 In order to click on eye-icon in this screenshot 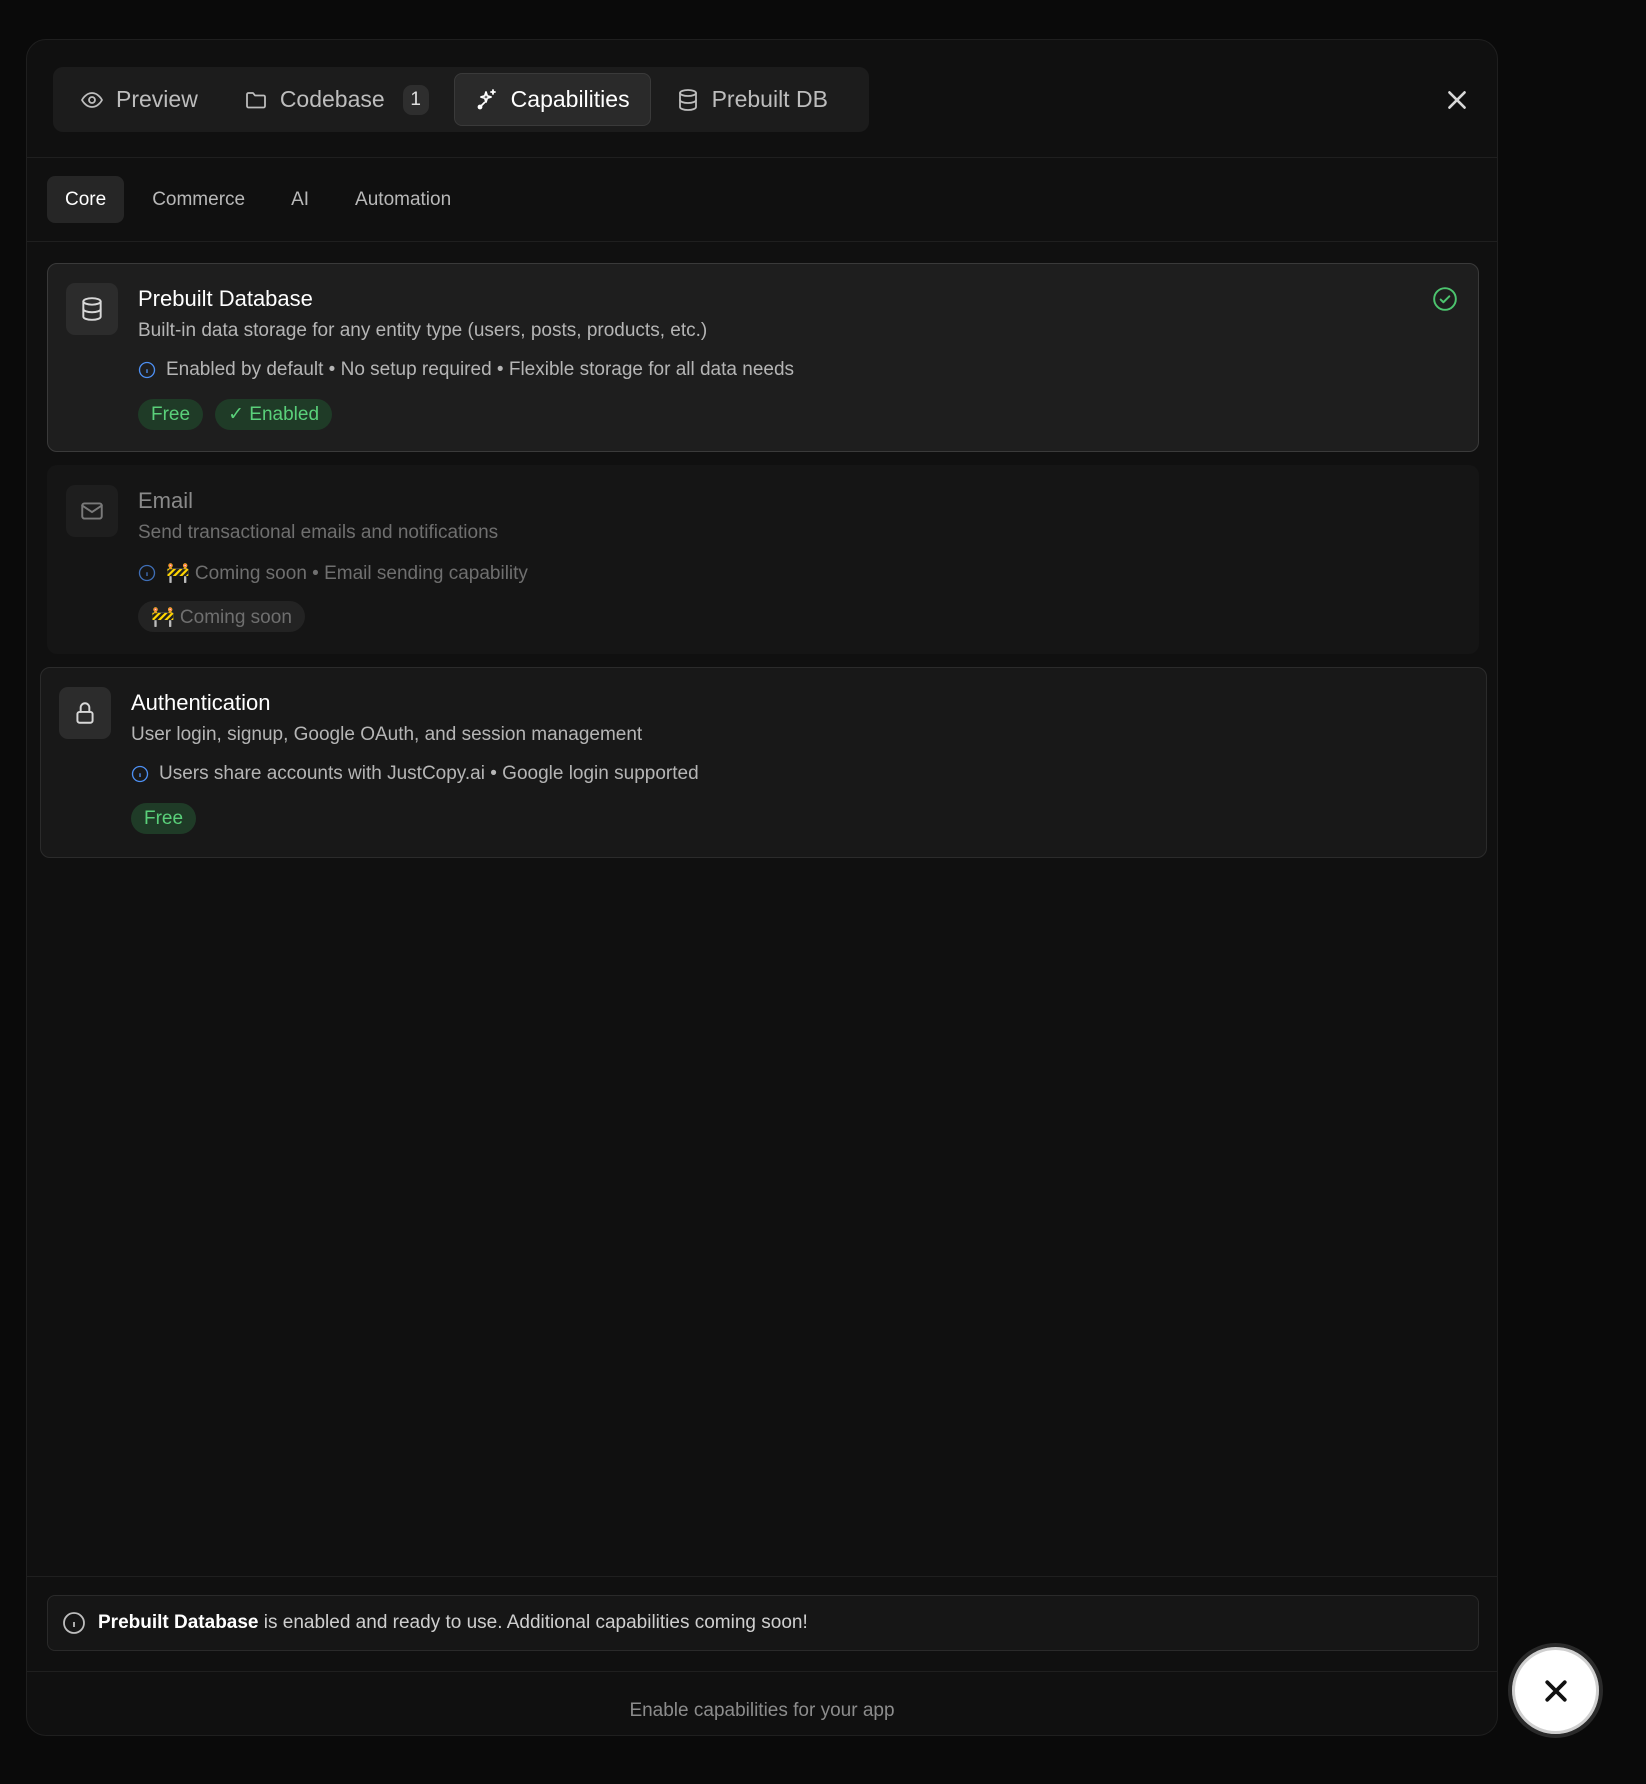, I will do `click(92, 99)`.